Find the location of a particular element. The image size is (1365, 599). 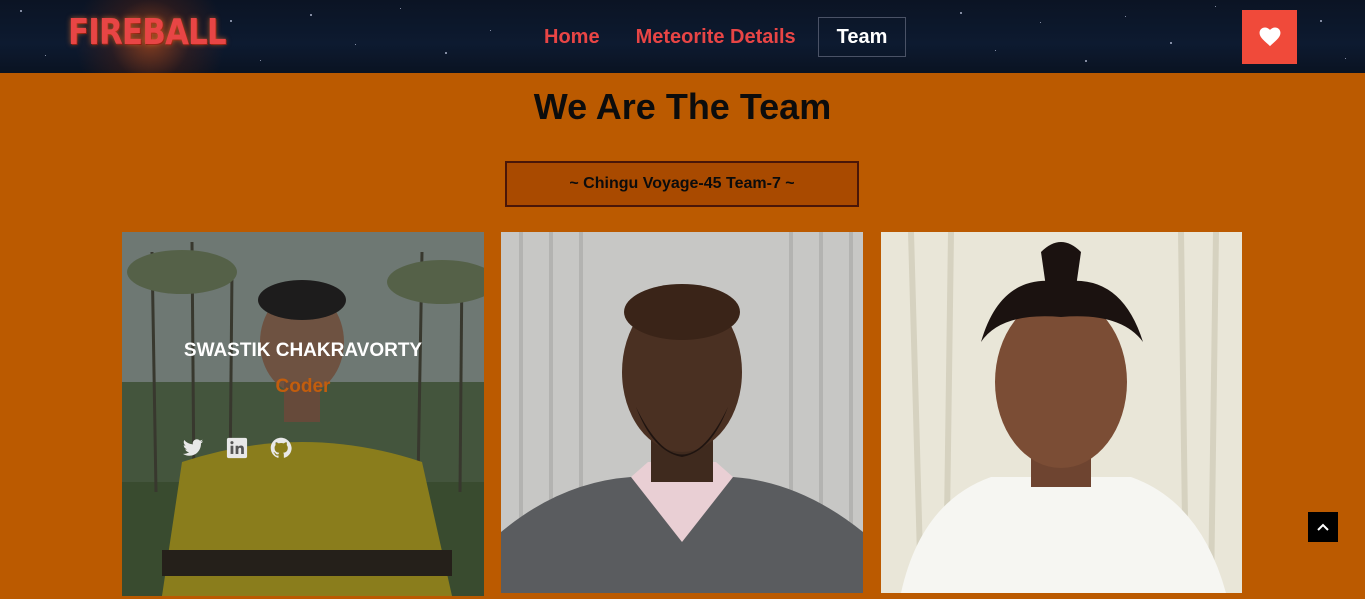

member-name: SWASTIK CHAKRAVORTY is located at coordinates (303, 350).